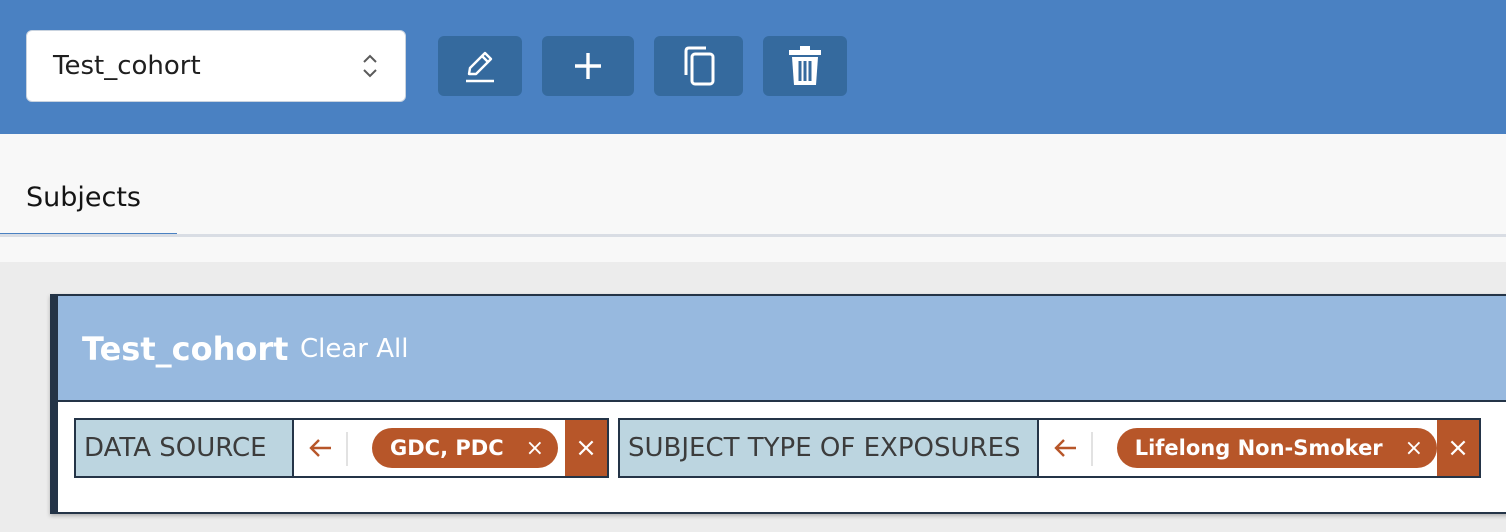 The height and width of the screenshot is (532, 1506). I want to click on filter-values: Lifelong Non-Smoker ×, so click(1265, 448).